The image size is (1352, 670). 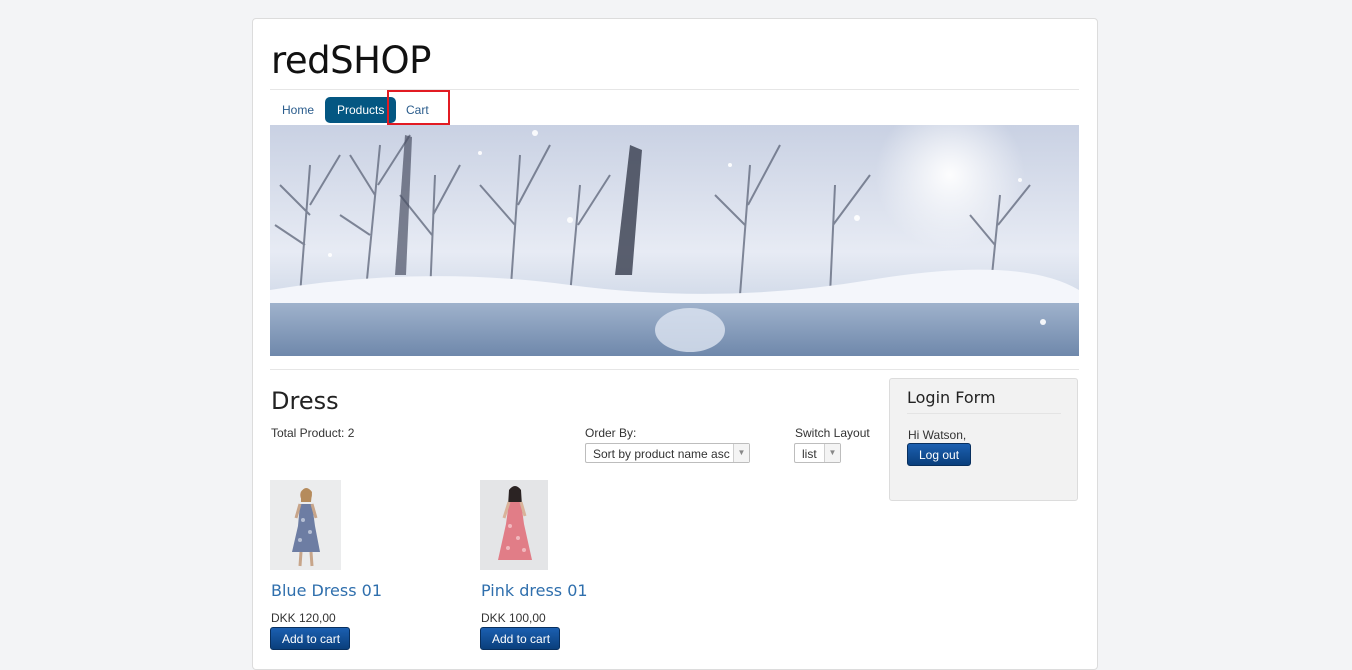 What do you see at coordinates (611, 433) in the screenshot?
I see `order-by-label: Order By:` at bounding box center [611, 433].